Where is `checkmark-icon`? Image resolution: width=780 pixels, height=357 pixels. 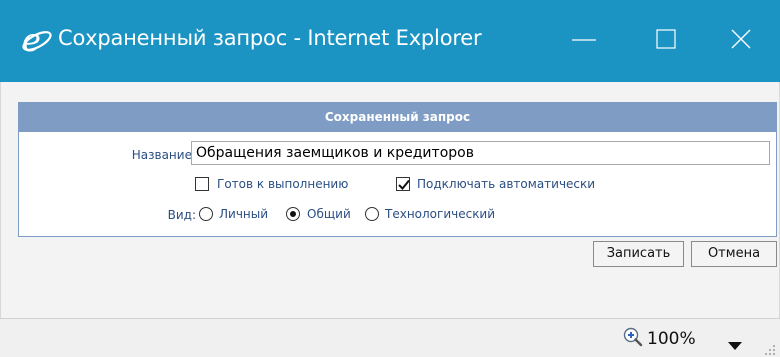 checkmark-icon is located at coordinates (404, 184).